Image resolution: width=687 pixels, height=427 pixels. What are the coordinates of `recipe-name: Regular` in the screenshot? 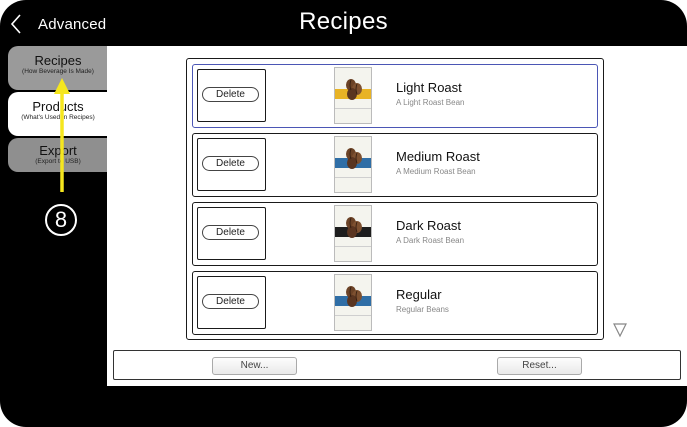 It's located at (419, 294).